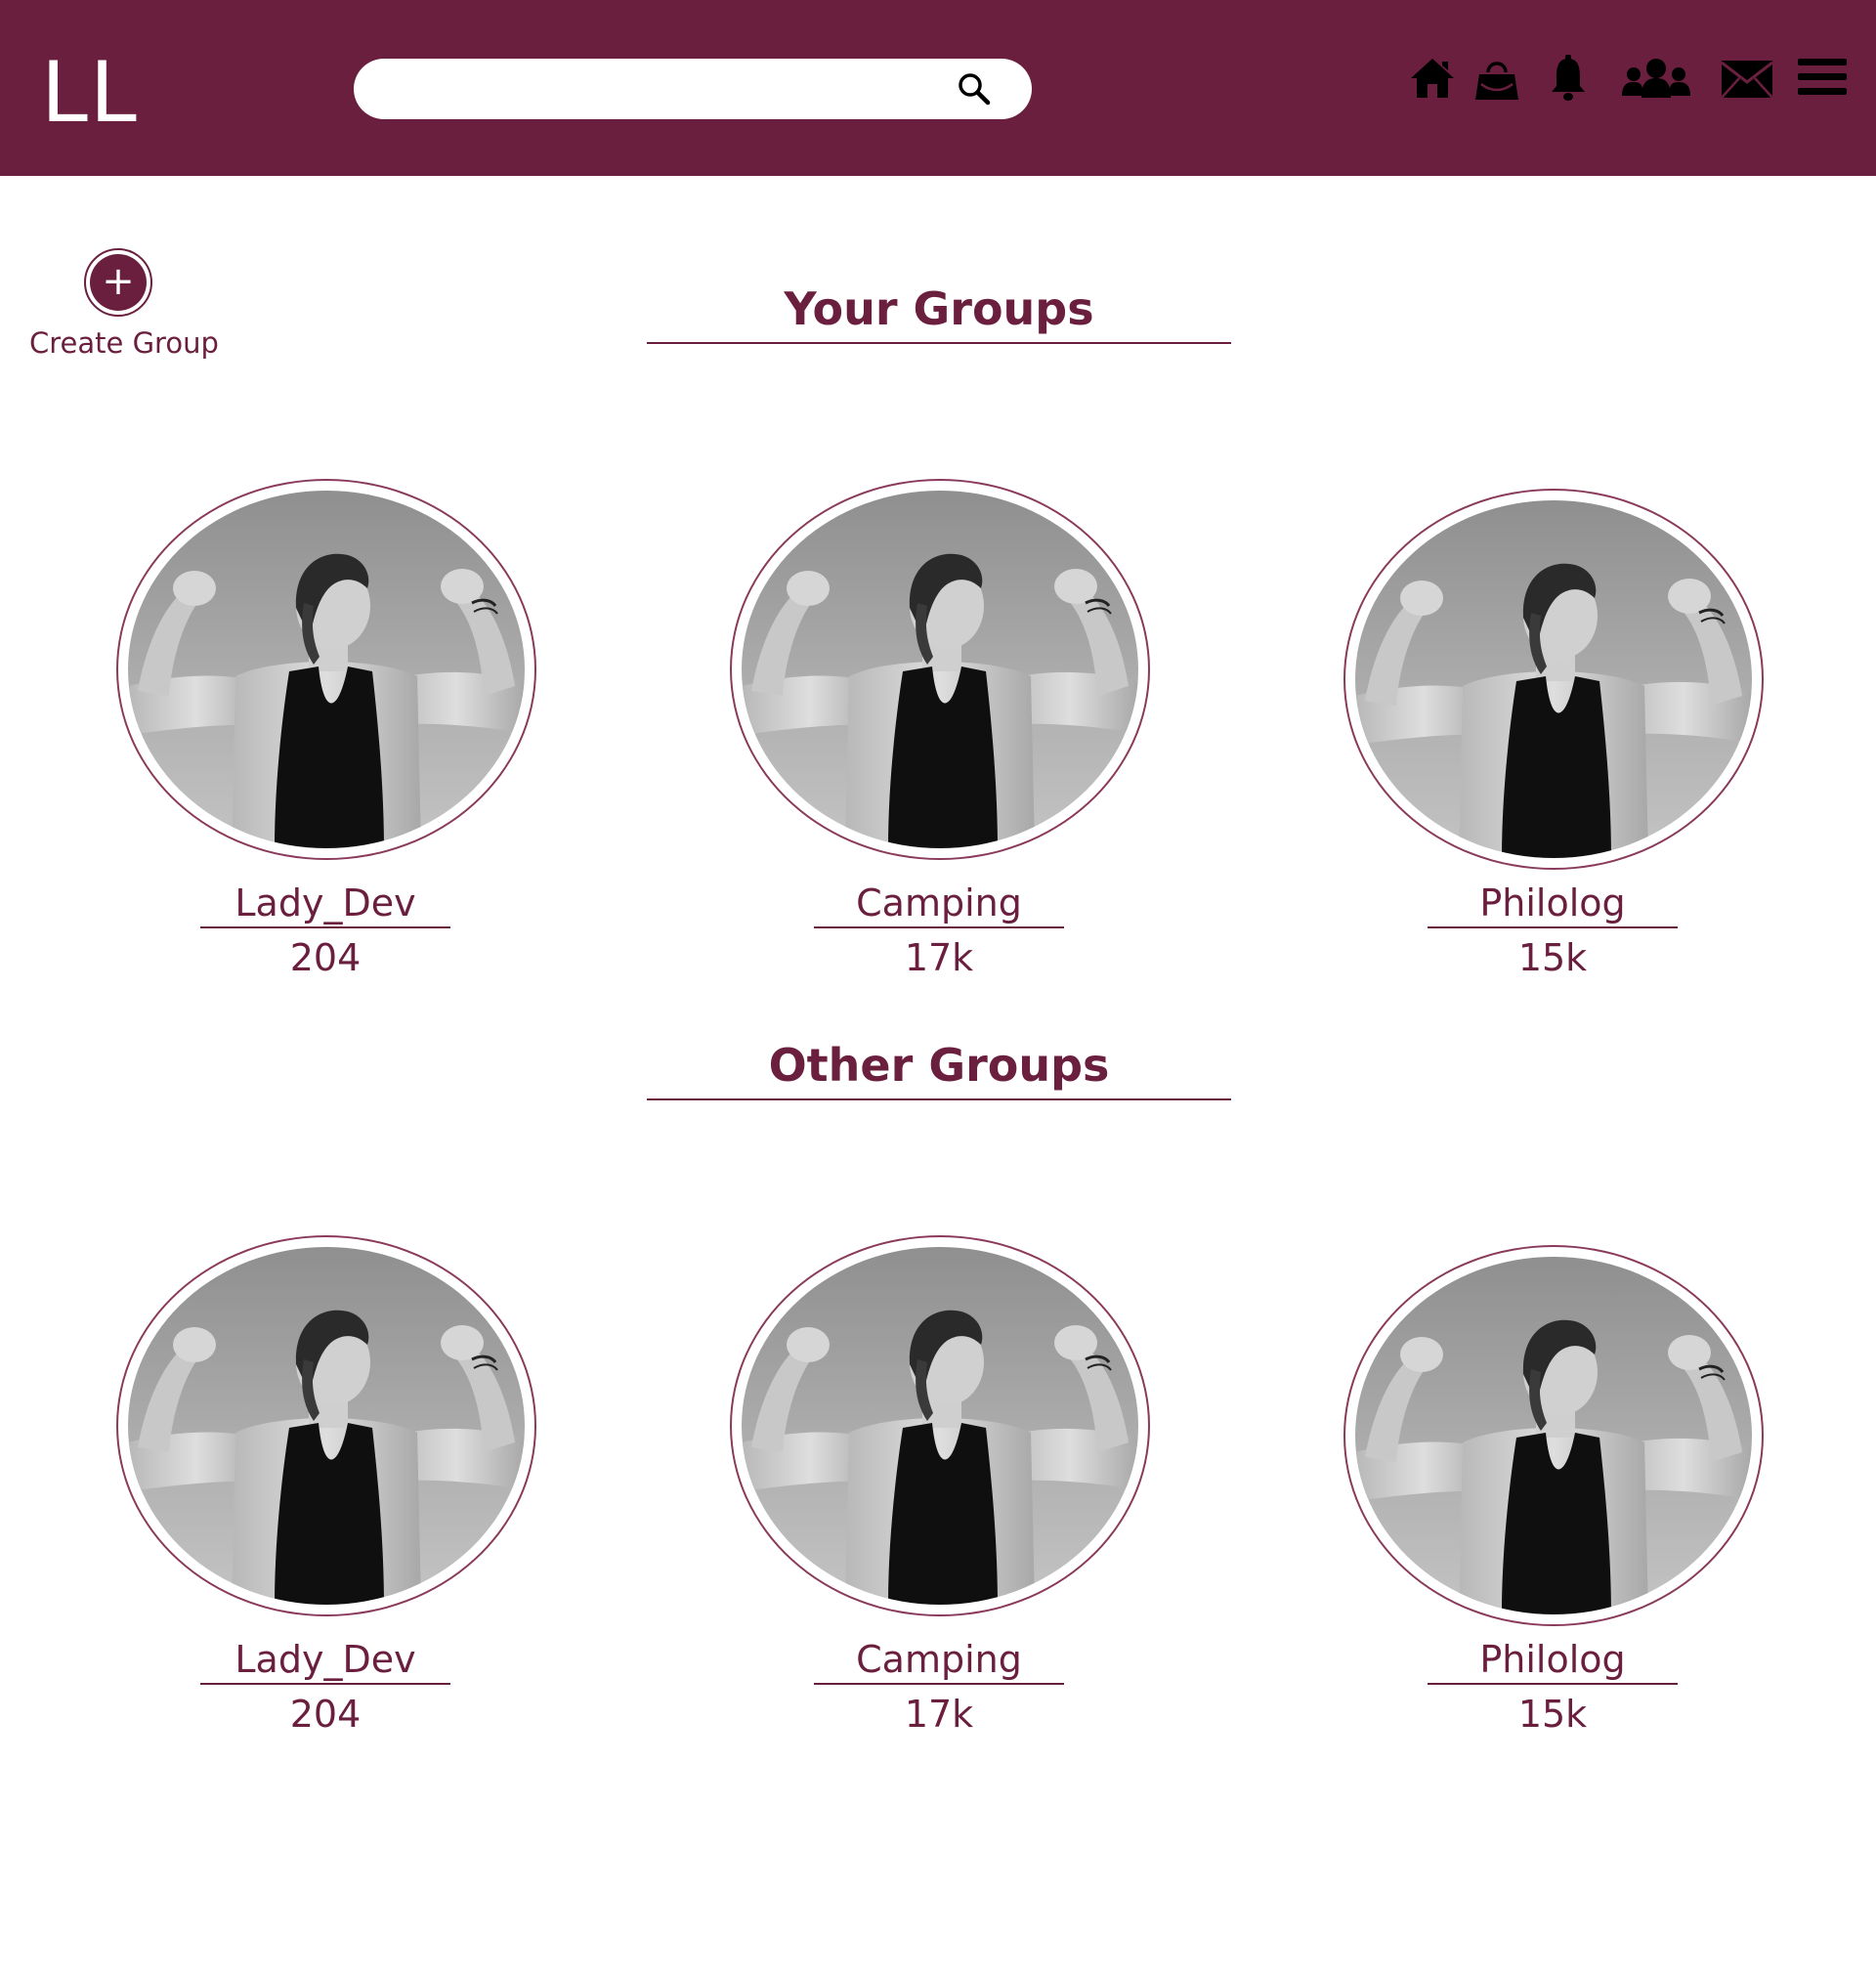  Describe the element at coordinates (1432, 78) in the screenshot. I see `home-icon` at that location.